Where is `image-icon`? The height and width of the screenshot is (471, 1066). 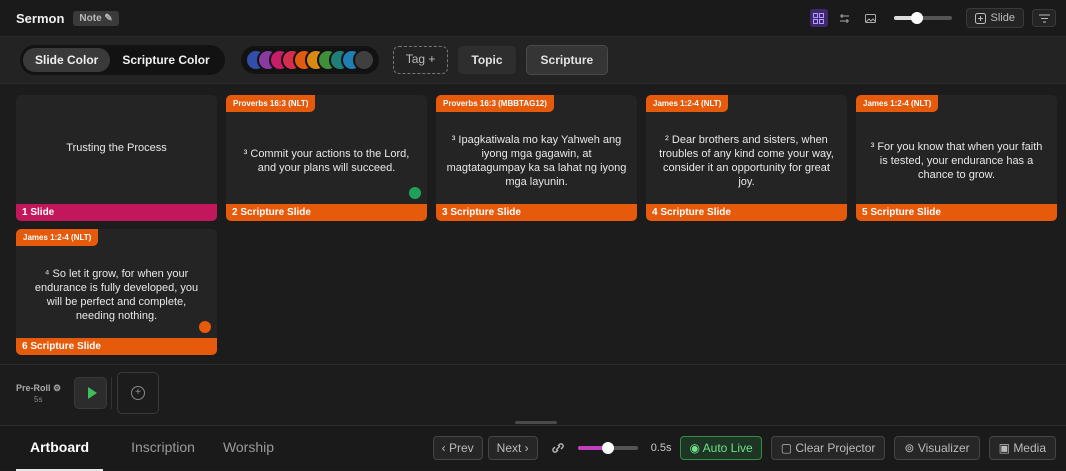
image-icon is located at coordinates (871, 18).